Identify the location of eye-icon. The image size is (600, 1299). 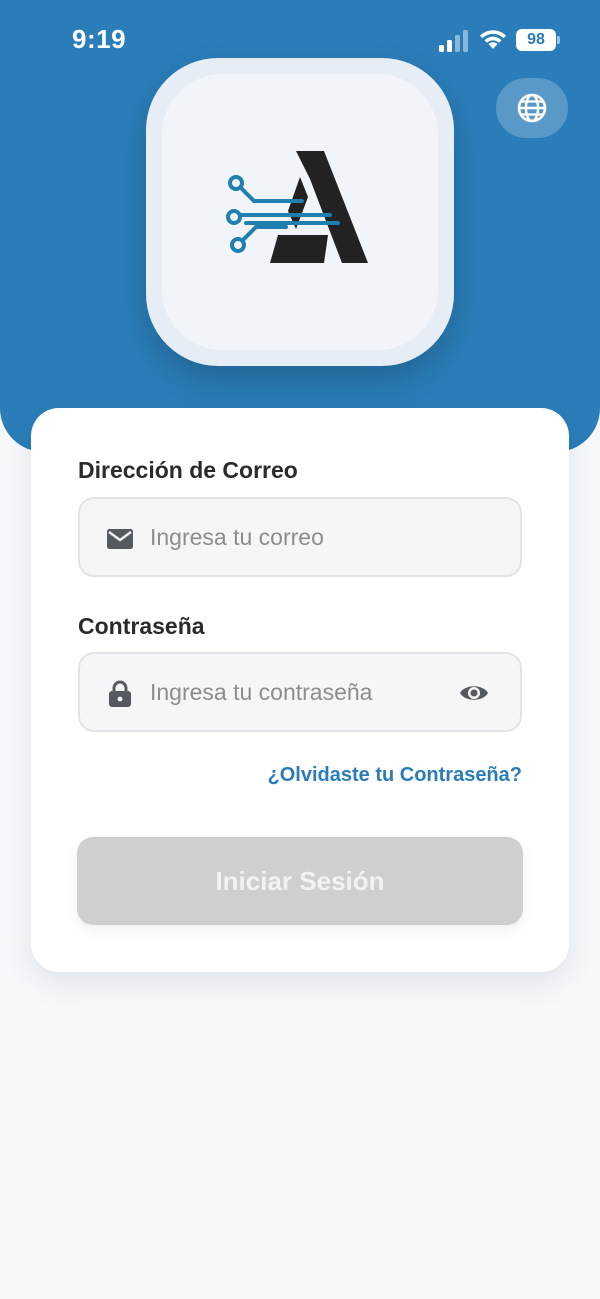
(474, 693).